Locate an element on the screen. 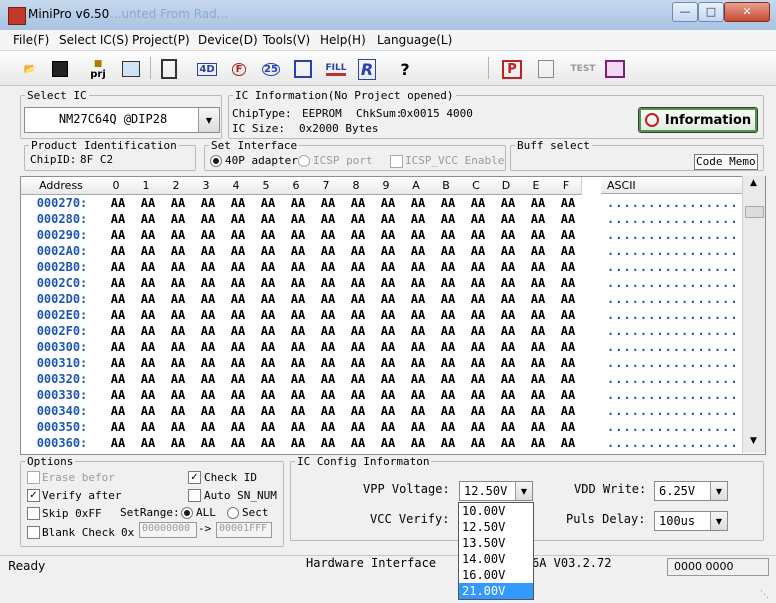 The height and width of the screenshot is (603, 776). menu-tools: Tools(V) is located at coordinates (286, 40).